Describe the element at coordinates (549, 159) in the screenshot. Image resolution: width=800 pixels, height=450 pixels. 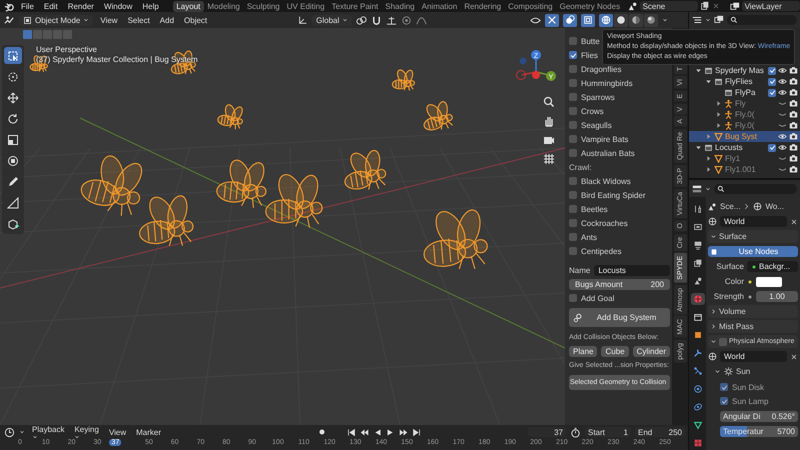
I see `grid-icon` at that location.